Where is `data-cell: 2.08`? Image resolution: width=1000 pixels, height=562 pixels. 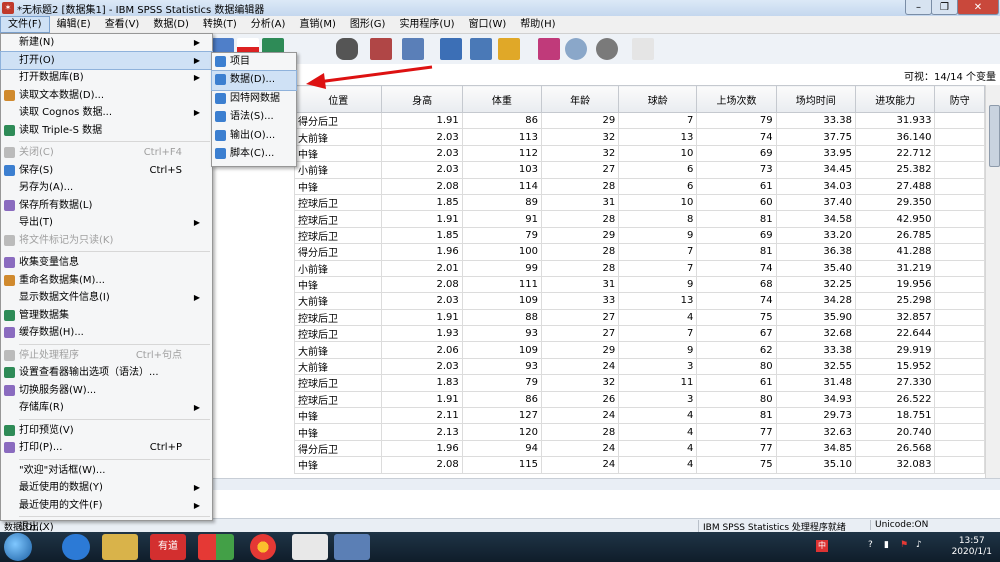 data-cell: 2.08 is located at coordinates (422, 284).